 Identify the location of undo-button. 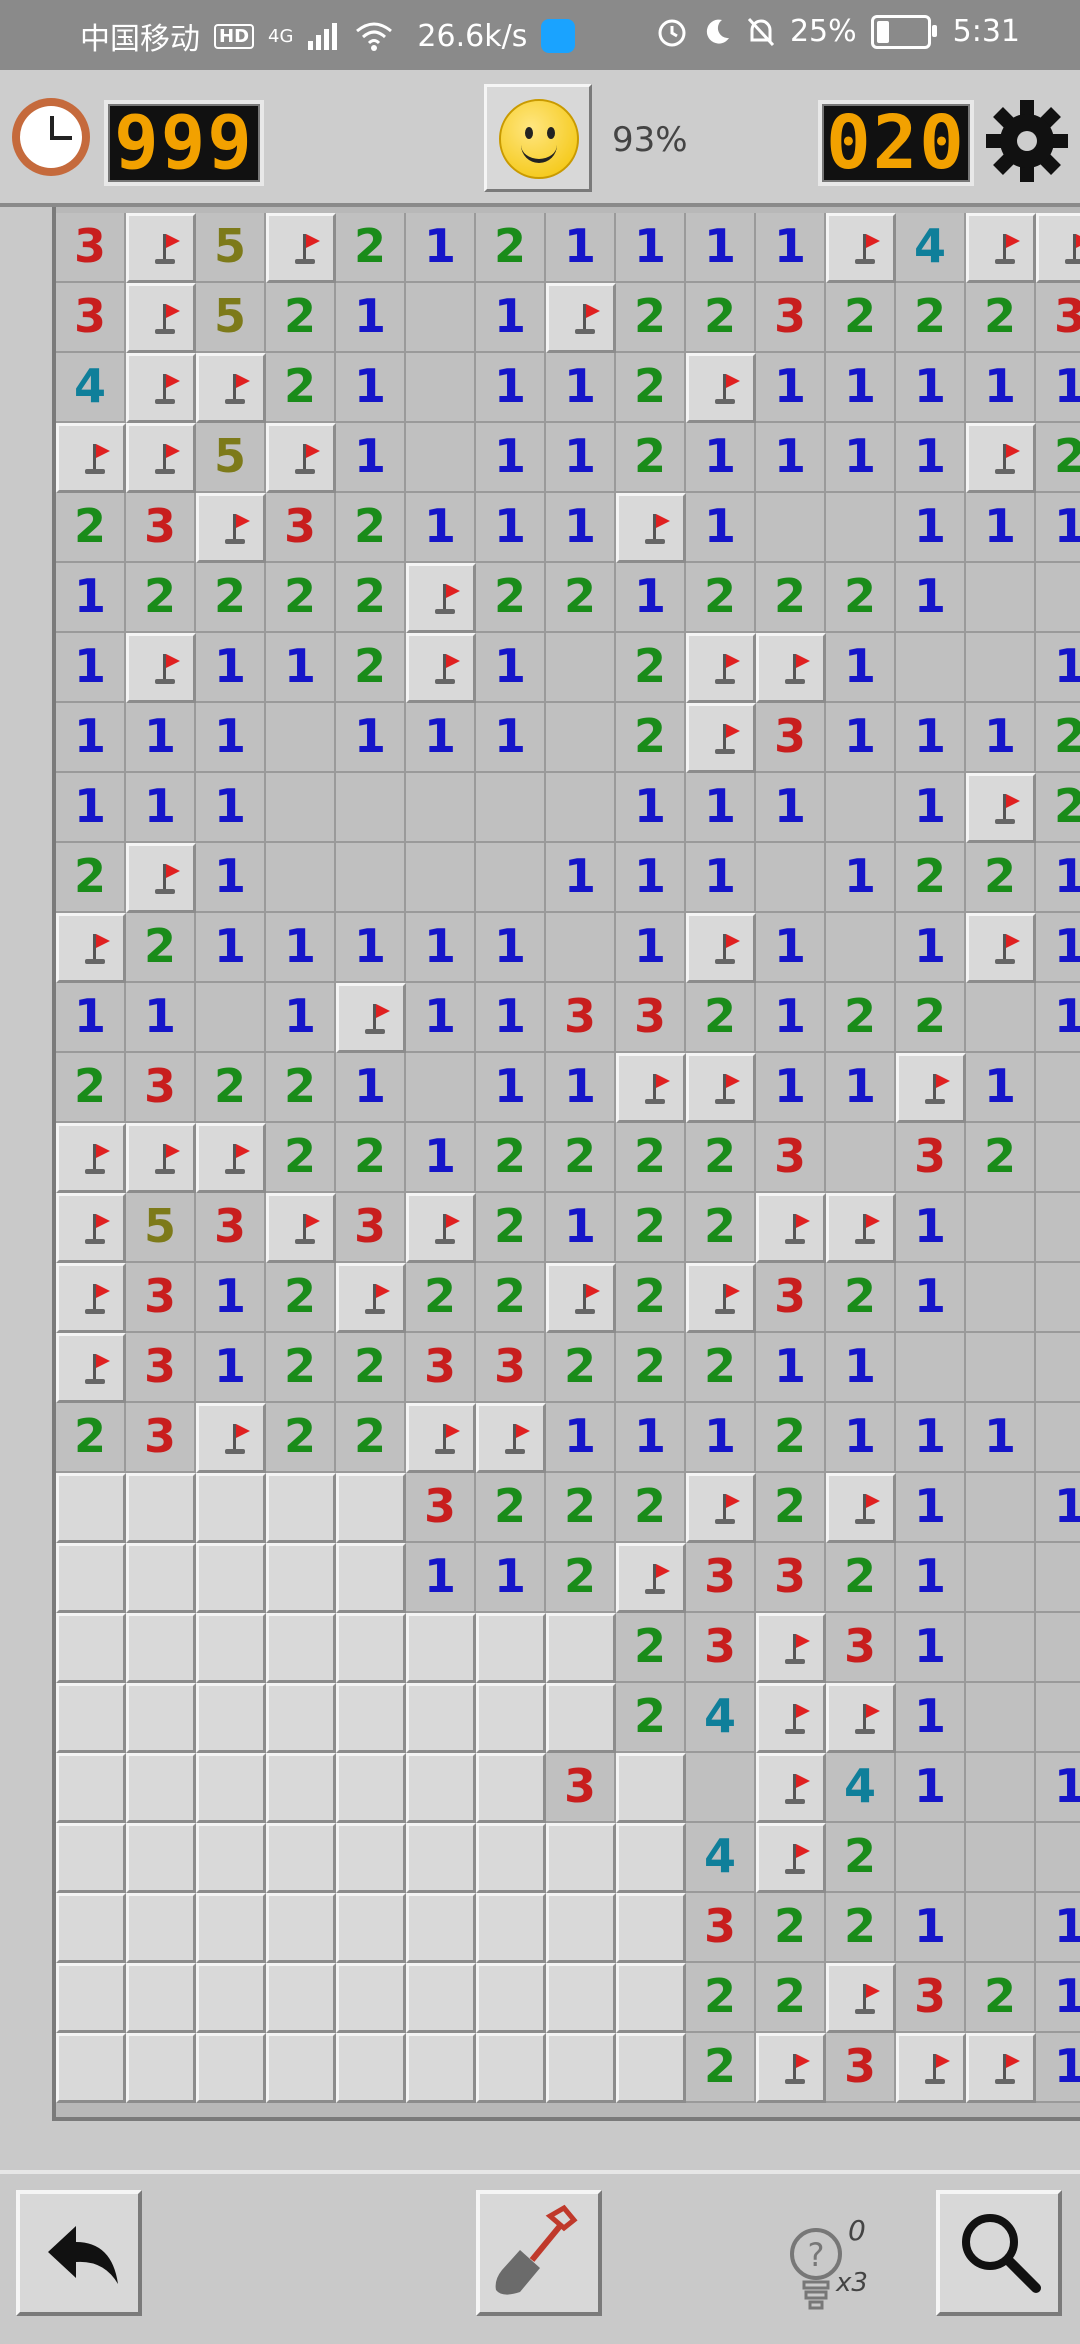
(79, 2253).